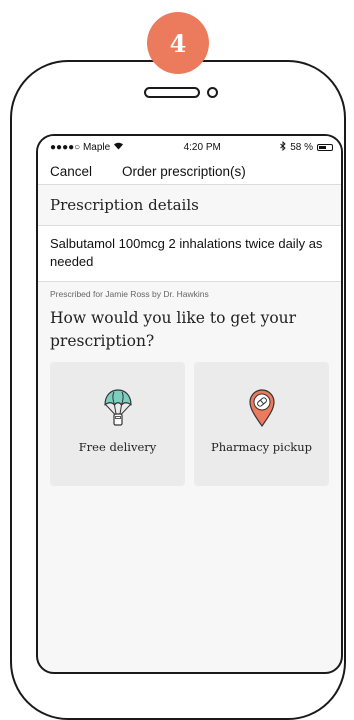 The width and height of the screenshot is (354, 720). What do you see at coordinates (80, 171) in the screenshot?
I see `cancel-button: Cancel` at bounding box center [80, 171].